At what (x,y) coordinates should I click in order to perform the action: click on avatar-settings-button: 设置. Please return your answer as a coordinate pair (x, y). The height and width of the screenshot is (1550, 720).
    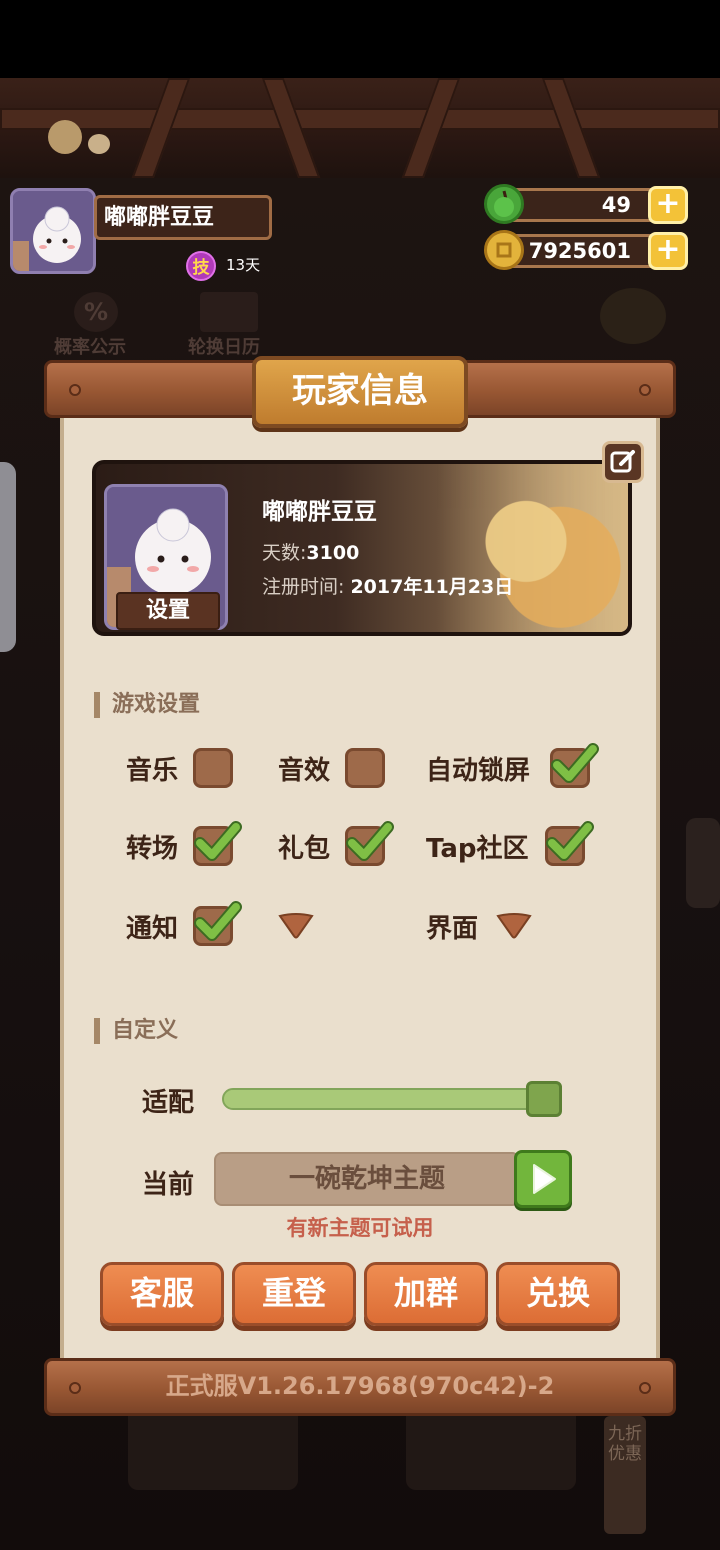
    Looking at the image, I should click on (168, 611).